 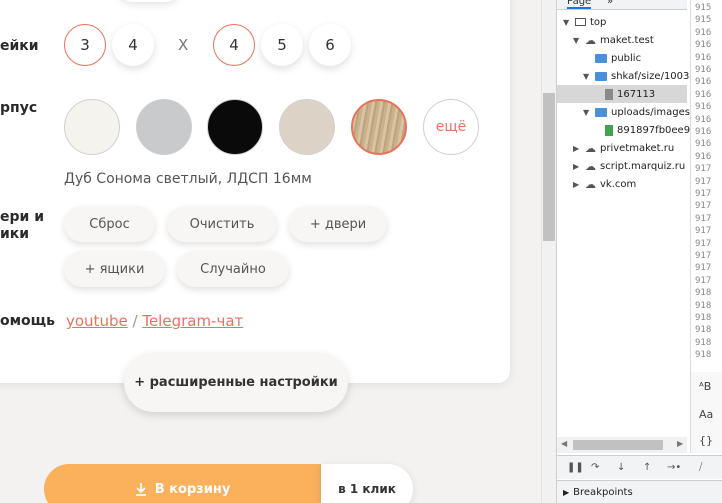 I want to click on font-size-icon: Aa, so click(x=706, y=414).